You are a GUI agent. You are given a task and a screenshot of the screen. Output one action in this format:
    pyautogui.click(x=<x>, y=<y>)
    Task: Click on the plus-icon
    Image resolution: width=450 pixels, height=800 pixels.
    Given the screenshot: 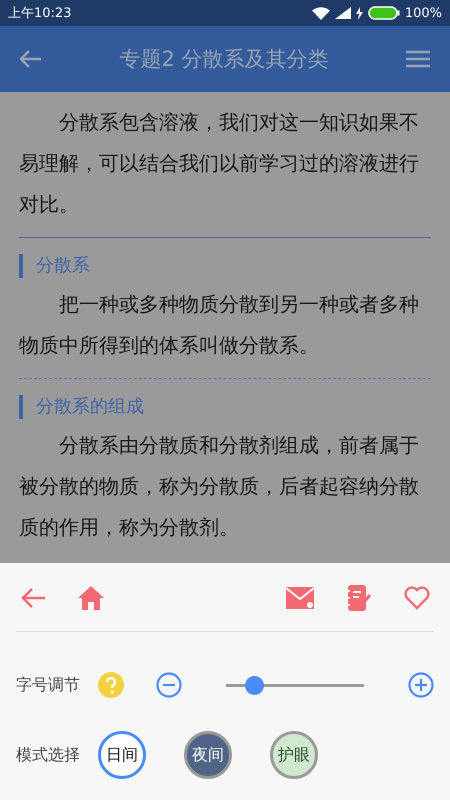 What is the action you would take?
    pyautogui.click(x=421, y=685)
    